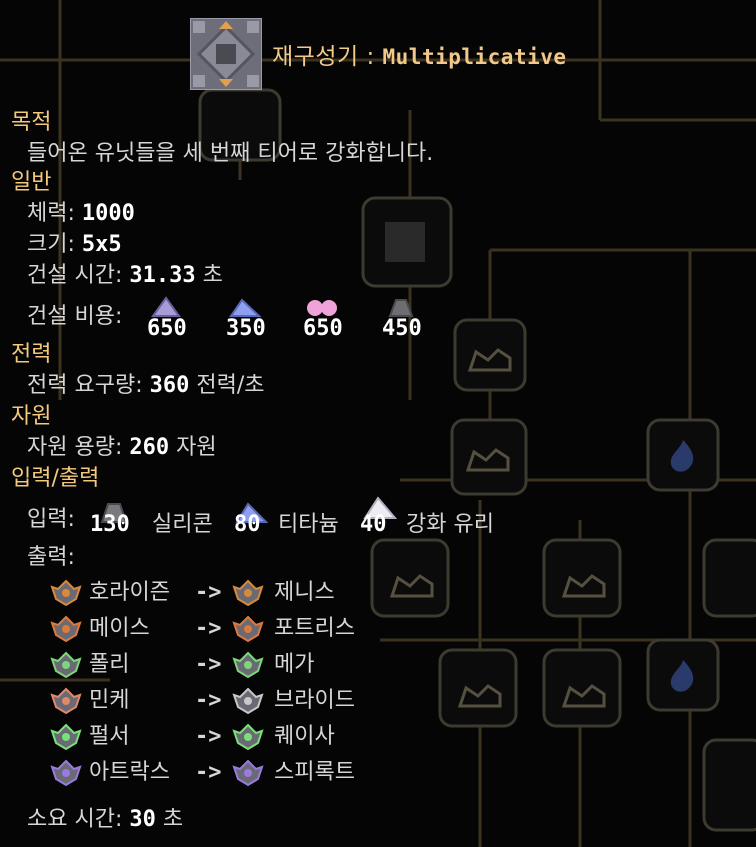  I want to click on cost-titanium-amount: 350, so click(246, 328).